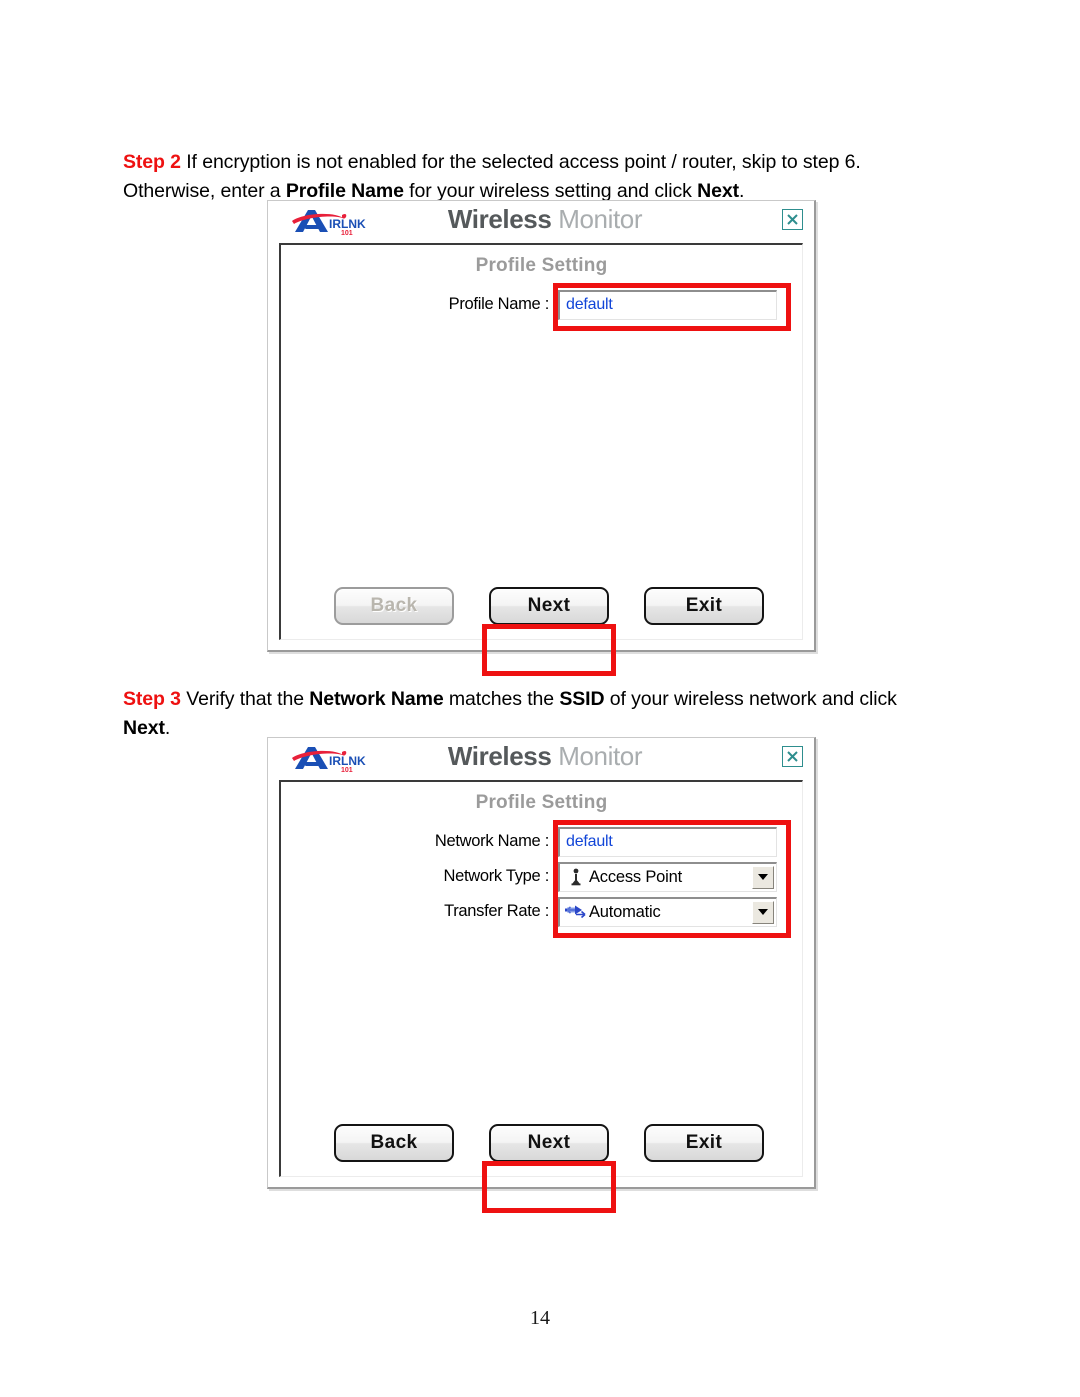 The width and height of the screenshot is (1080, 1397). What do you see at coordinates (152, 161) in the screenshot?
I see `step-2-label: Step 2` at bounding box center [152, 161].